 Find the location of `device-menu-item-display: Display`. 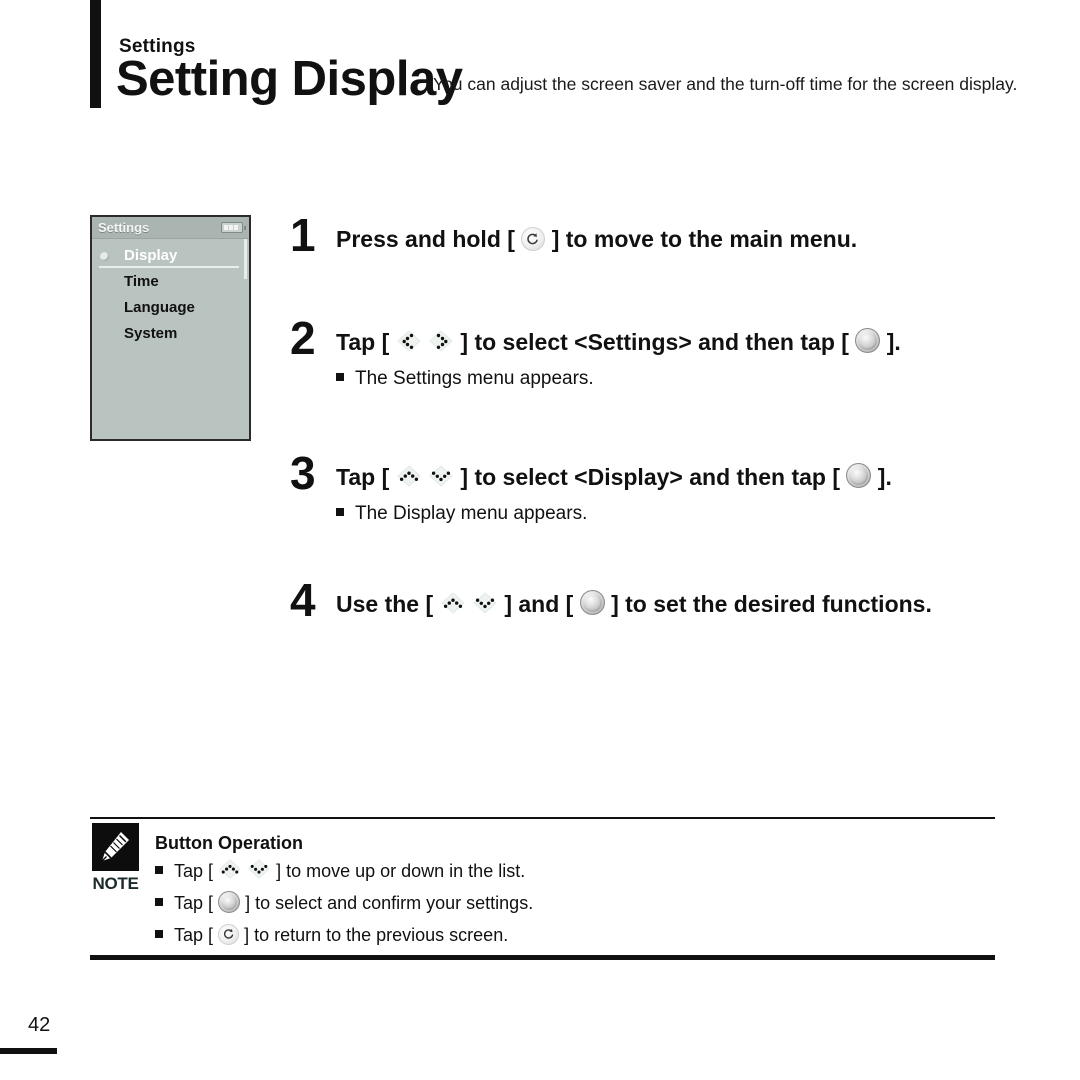

device-menu-item-display: Display is located at coordinates (170, 256).